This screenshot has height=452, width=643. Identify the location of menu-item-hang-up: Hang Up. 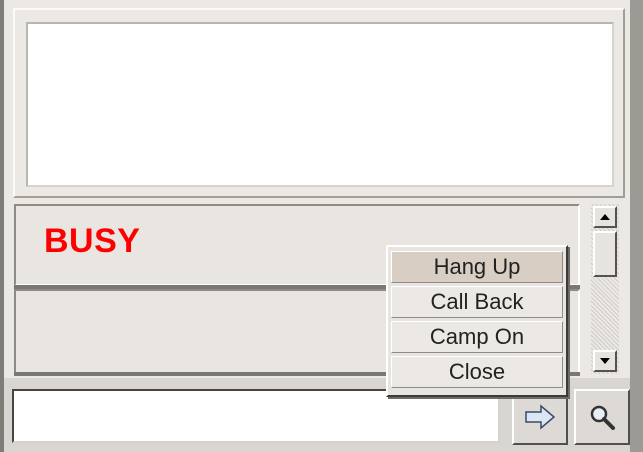
(477, 267).